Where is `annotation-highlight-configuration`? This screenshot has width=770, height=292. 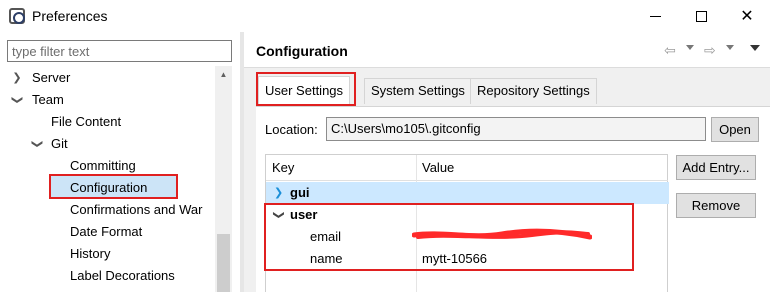
annotation-highlight-configuration is located at coordinates (113, 186).